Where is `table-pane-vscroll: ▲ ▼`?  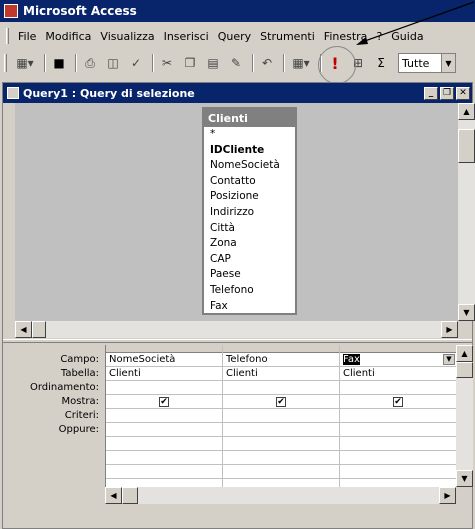
table-pane-vscroll: ▲ ▼ is located at coordinates (466, 212).